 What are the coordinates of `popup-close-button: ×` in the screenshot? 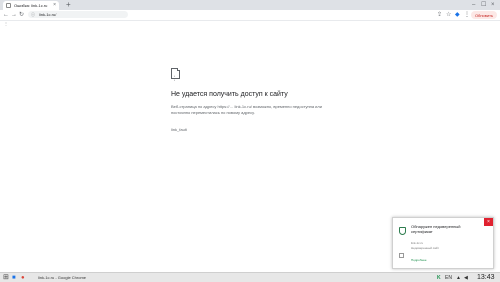 It's located at (488, 222).